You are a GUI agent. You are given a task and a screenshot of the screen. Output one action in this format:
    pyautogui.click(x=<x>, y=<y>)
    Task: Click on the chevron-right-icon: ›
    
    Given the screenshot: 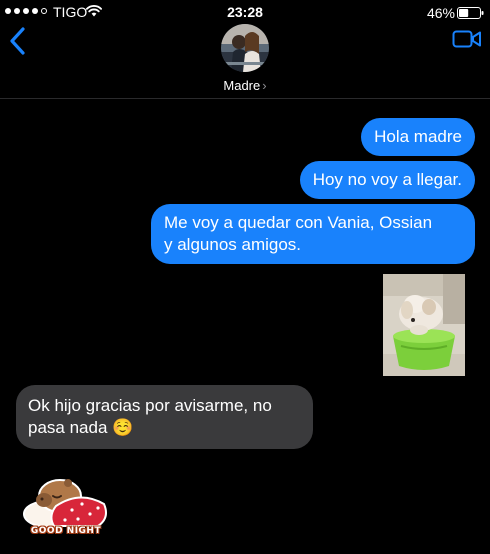 What is the action you would take?
    pyautogui.click(x=264, y=85)
    